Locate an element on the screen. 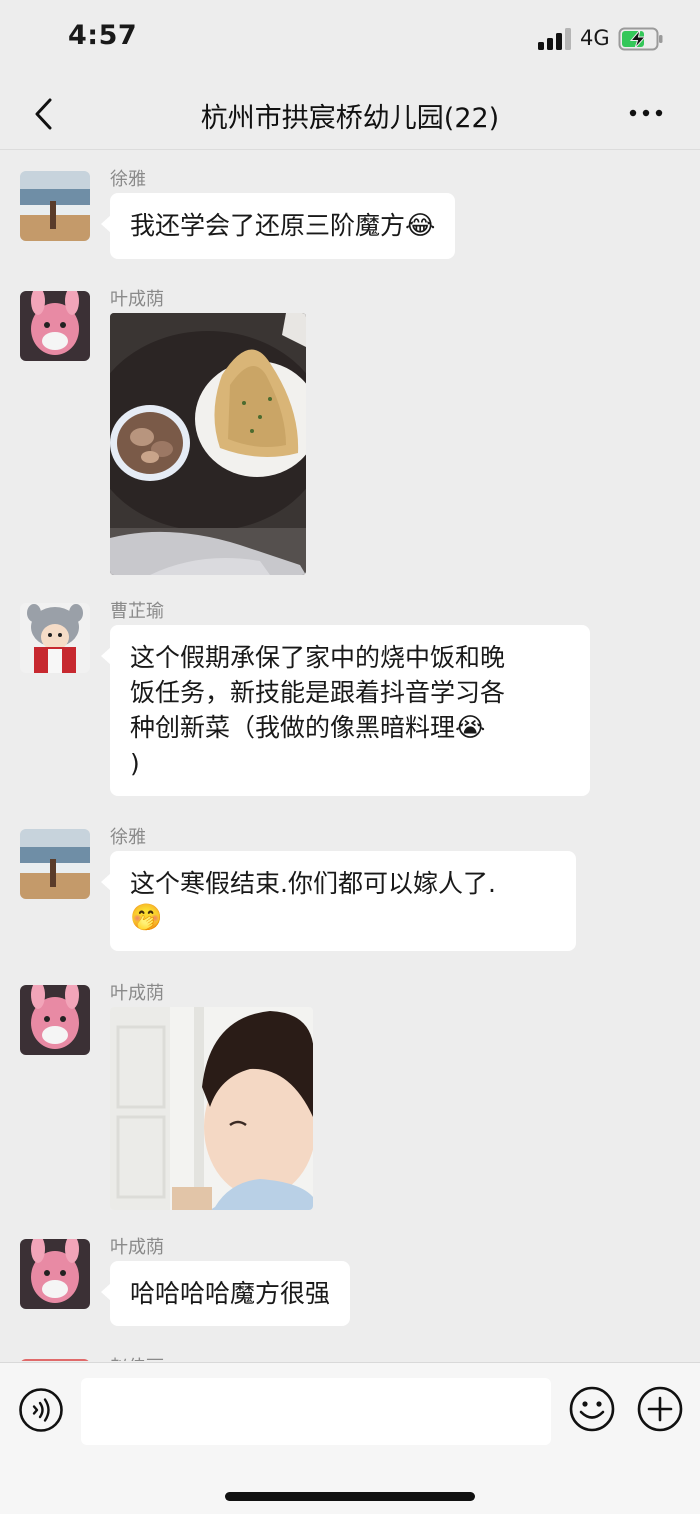  chat-title: 杭州市拱宸桥幼儿园(22) is located at coordinates (350, 118).